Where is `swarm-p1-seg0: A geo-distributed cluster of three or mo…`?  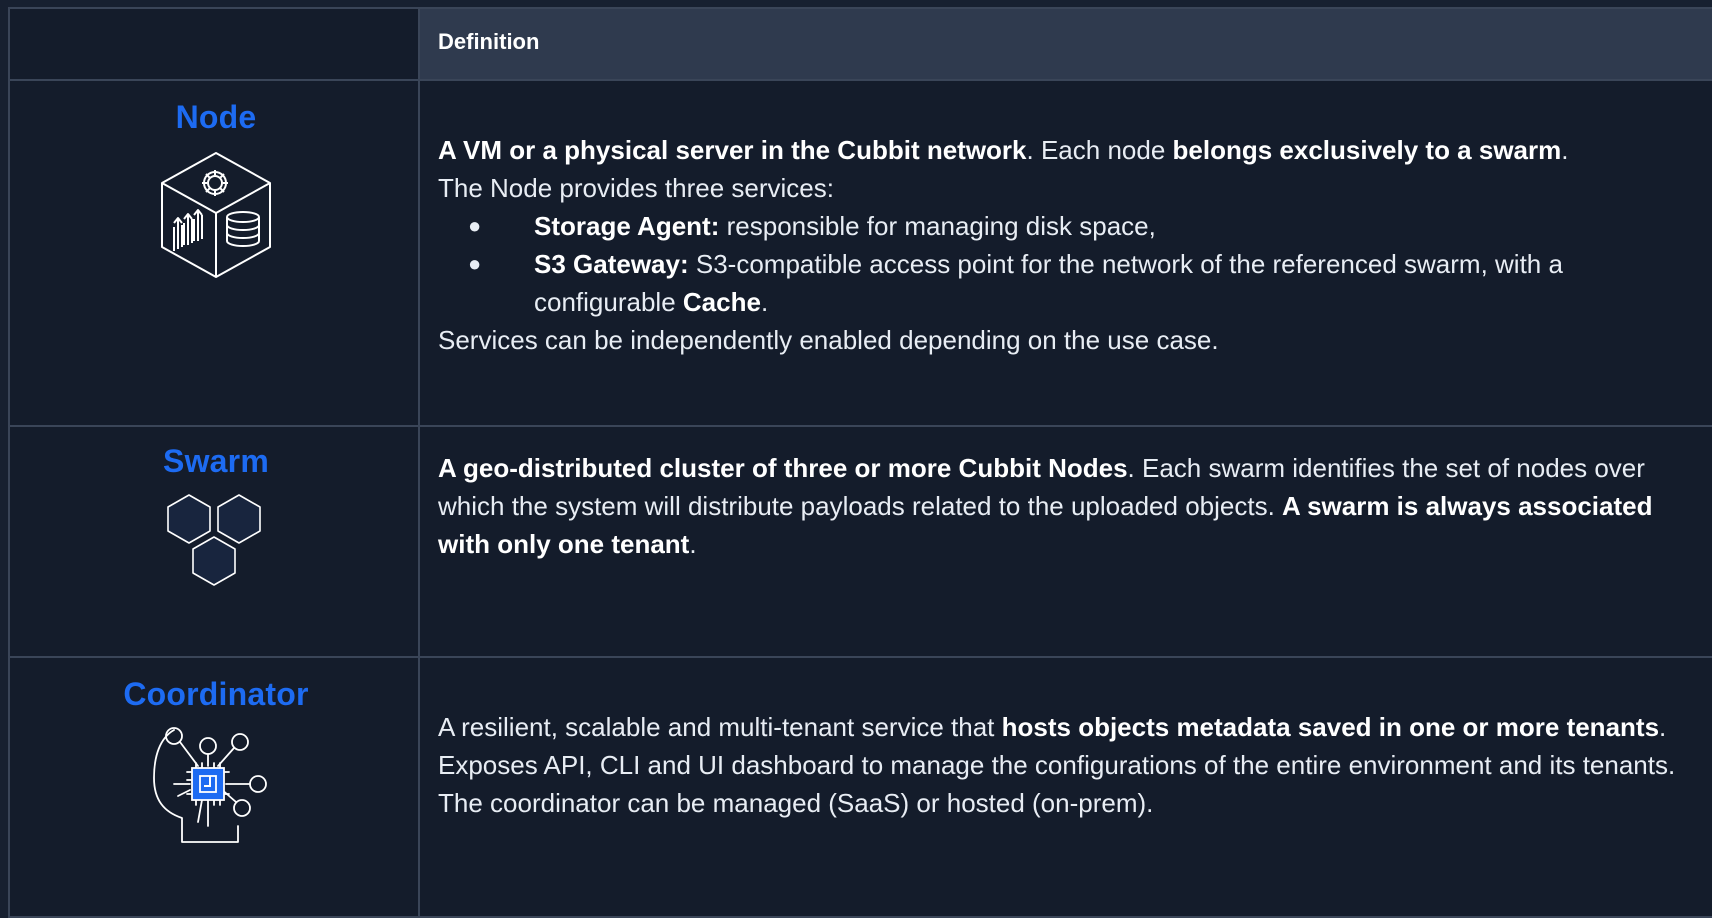
swarm-p1-seg0: A geo-distributed cluster of three or mo… is located at coordinates (783, 468).